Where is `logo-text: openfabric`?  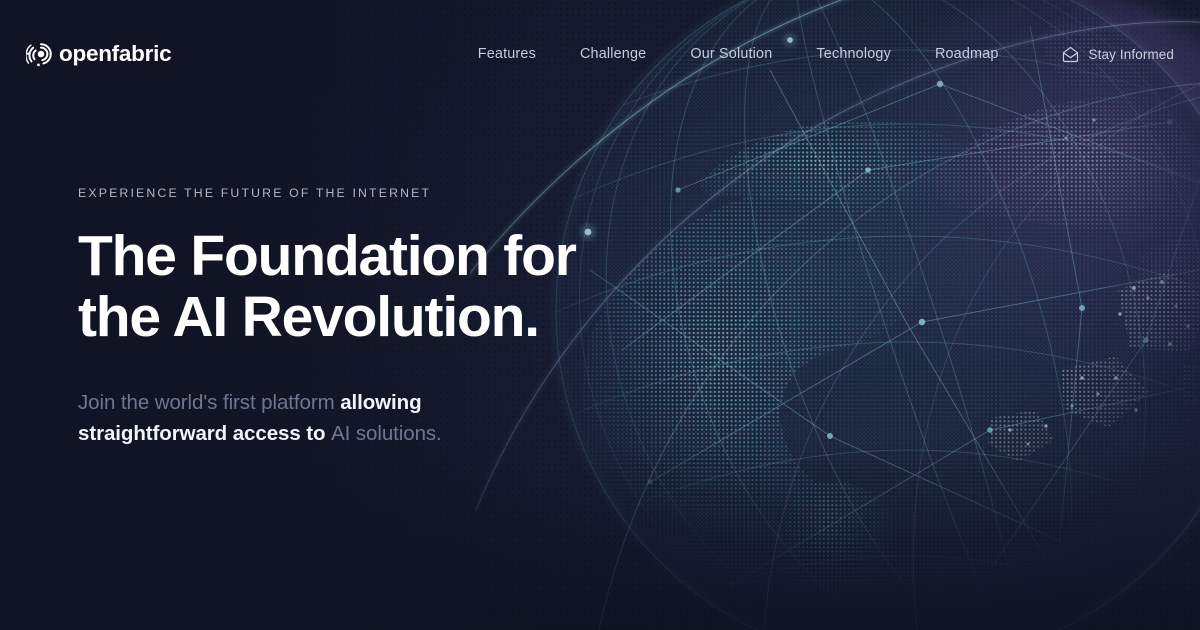
logo-text: openfabric is located at coordinates (115, 53).